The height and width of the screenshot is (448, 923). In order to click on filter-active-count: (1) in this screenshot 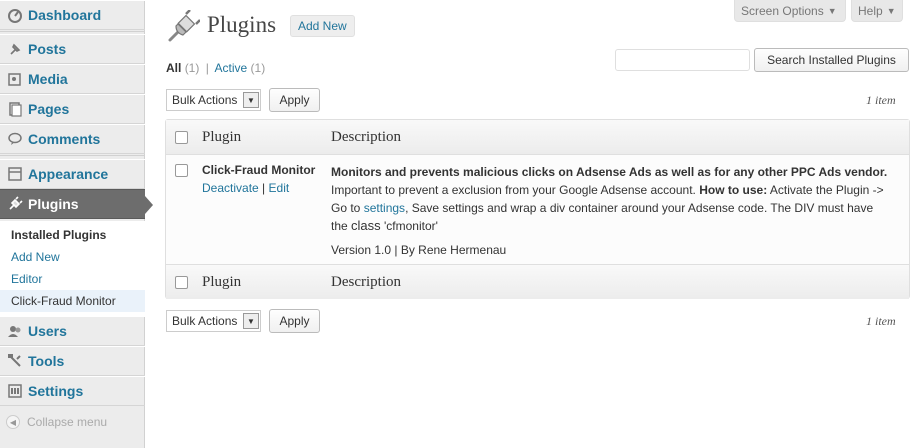, I will do `click(258, 68)`.